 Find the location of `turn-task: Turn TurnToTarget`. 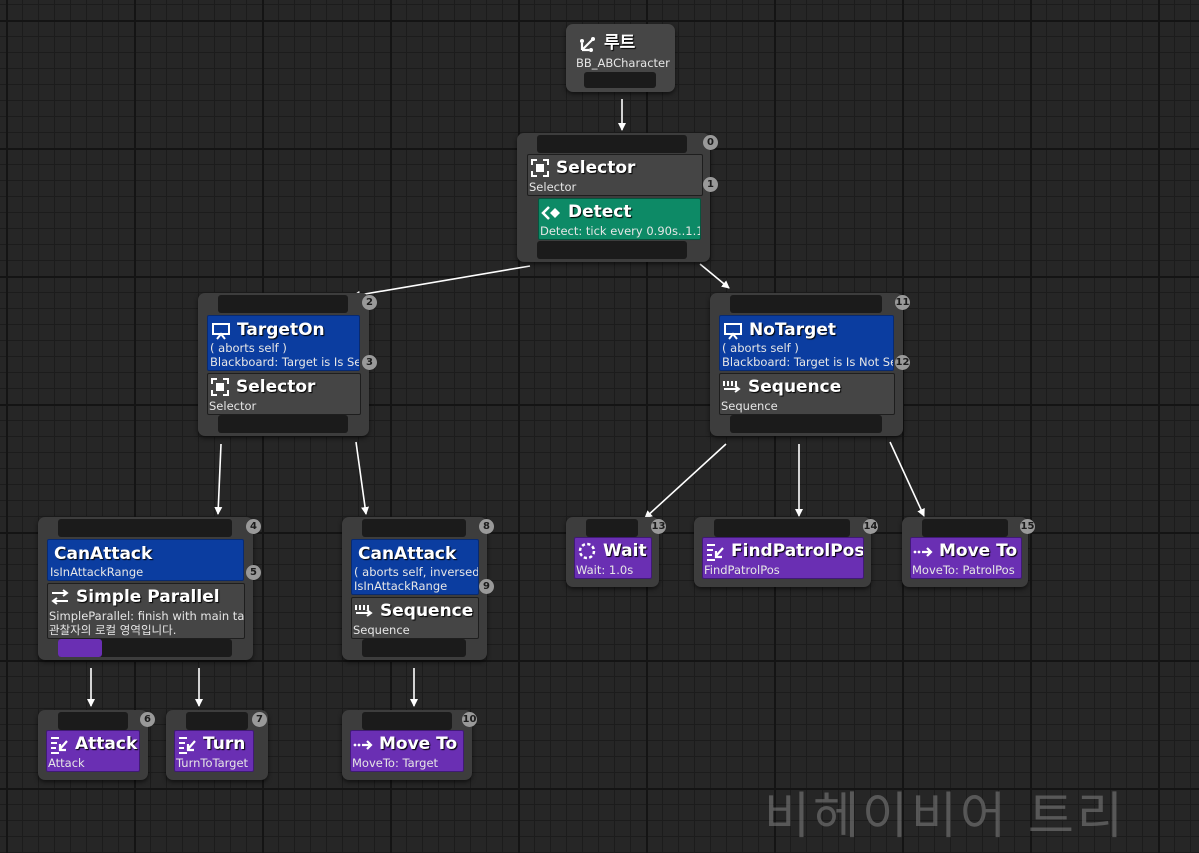

turn-task: Turn TurnToTarget is located at coordinates (214, 751).